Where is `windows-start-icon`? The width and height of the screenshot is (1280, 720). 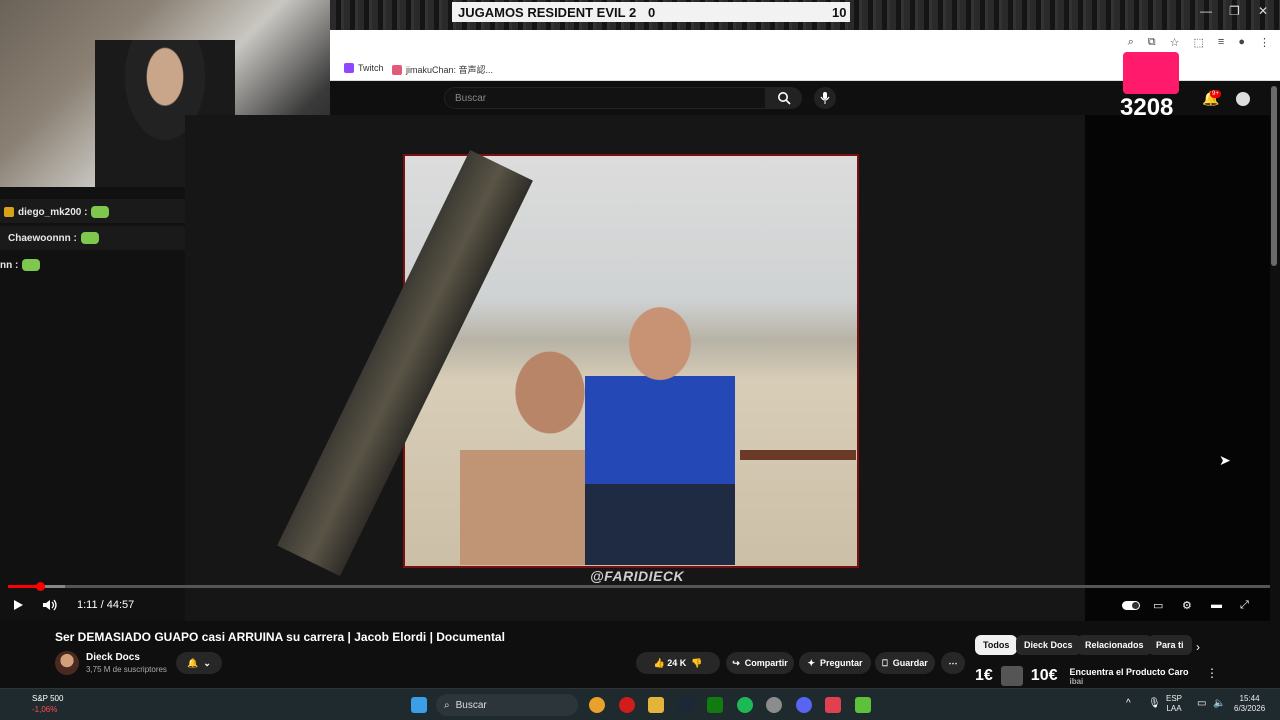 windows-start-icon is located at coordinates (419, 705).